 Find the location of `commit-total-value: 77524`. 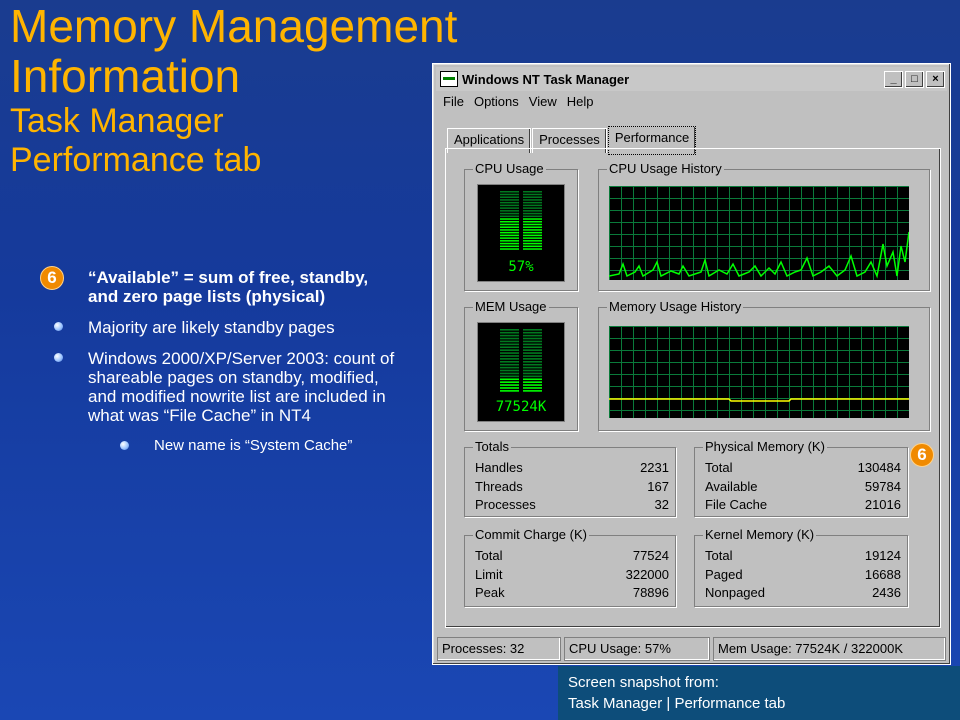

commit-total-value: 77524 is located at coordinates (650, 555).